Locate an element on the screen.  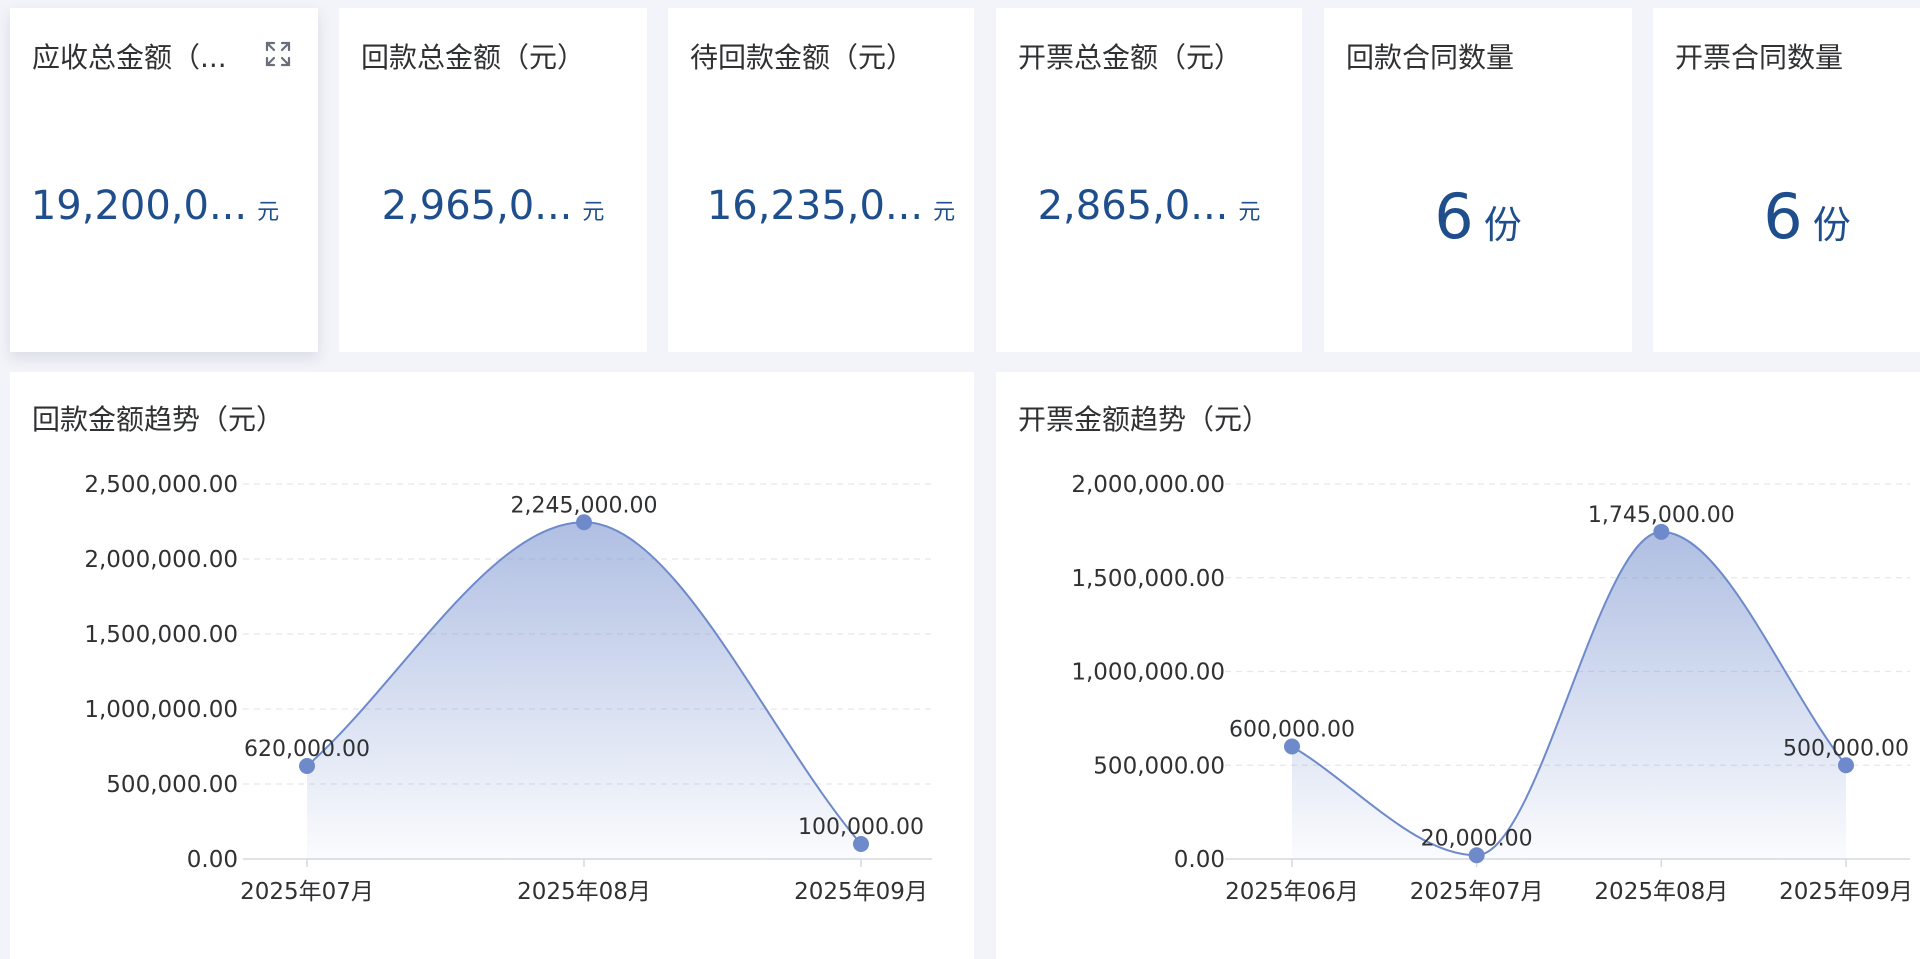
x-tick-label: 2025年06月 is located at coordinates (1292, 892).